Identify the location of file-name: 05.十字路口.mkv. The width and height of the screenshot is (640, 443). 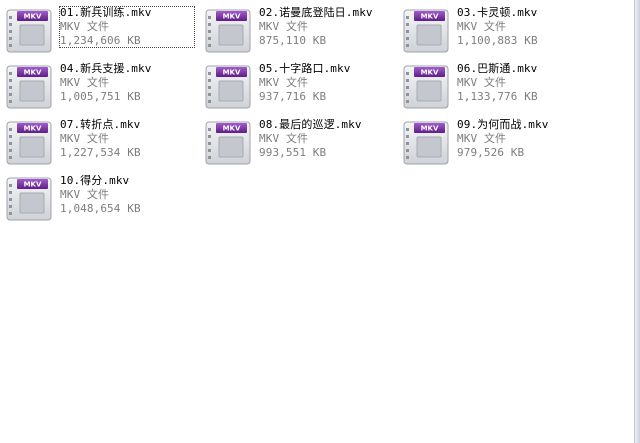
(304, 69).